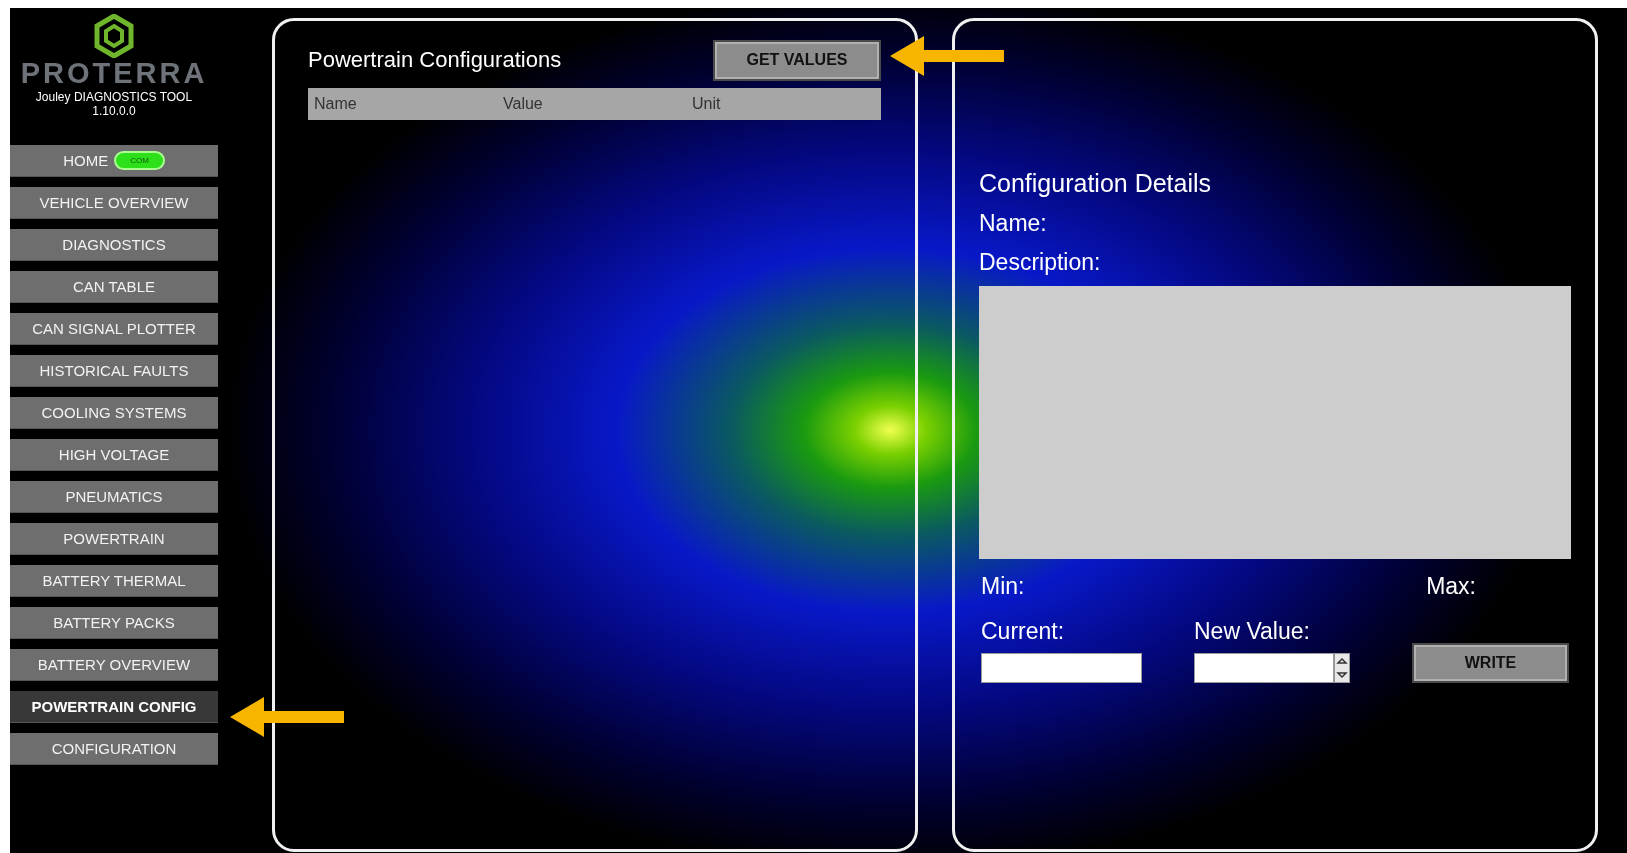 Image resolution: width=1627 pixels, height=853 pixels. I want to click on sidebar-item-label: POWERTRAIN, so click(114, 538).